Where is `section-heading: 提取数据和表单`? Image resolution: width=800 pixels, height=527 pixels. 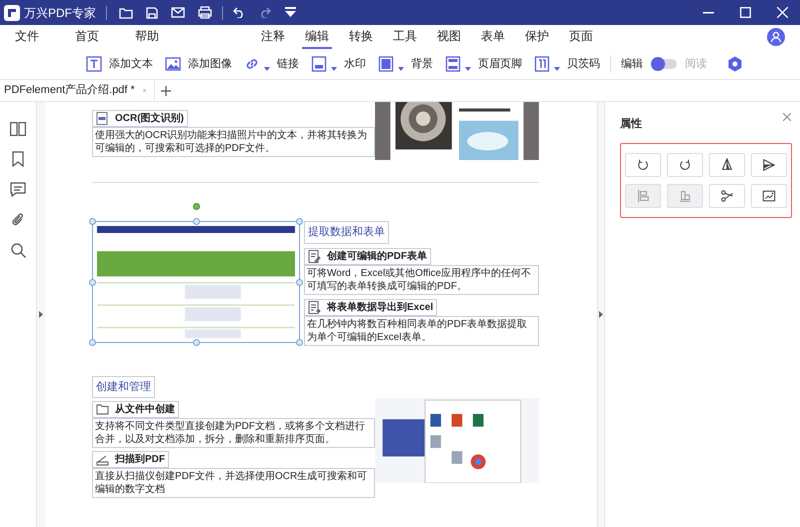 section-heading: 提取数据和表单 is located at coordinates (346, 232).